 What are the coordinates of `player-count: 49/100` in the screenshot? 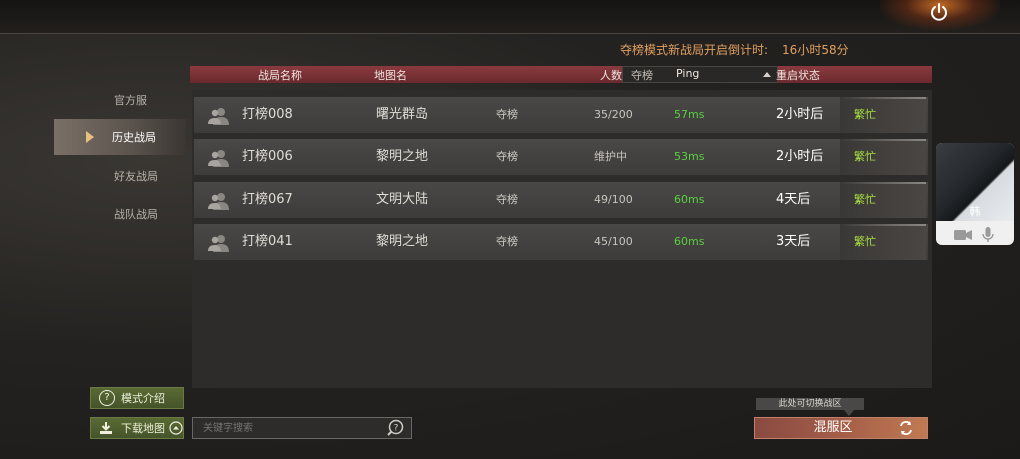 It's located at (613, 199).